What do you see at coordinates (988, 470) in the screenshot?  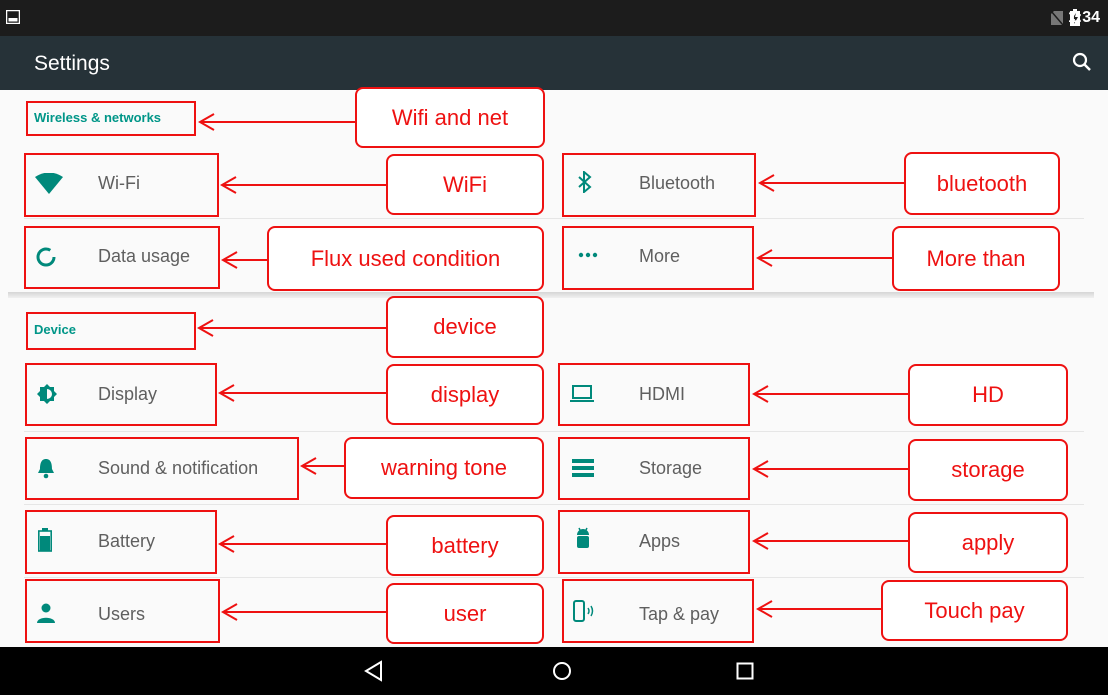 I see `annotation-storage: storage` at bounding box center [988, 470].